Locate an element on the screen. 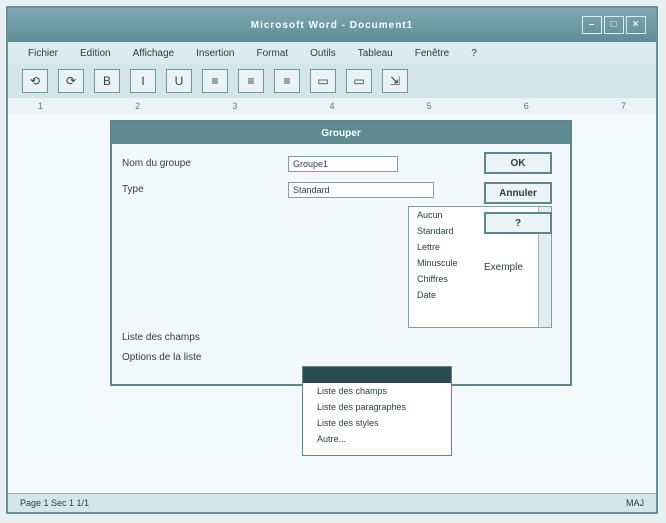 This screenshot has height=523, width=666. list-item: Chiffres is located at coordinates (480, 279).